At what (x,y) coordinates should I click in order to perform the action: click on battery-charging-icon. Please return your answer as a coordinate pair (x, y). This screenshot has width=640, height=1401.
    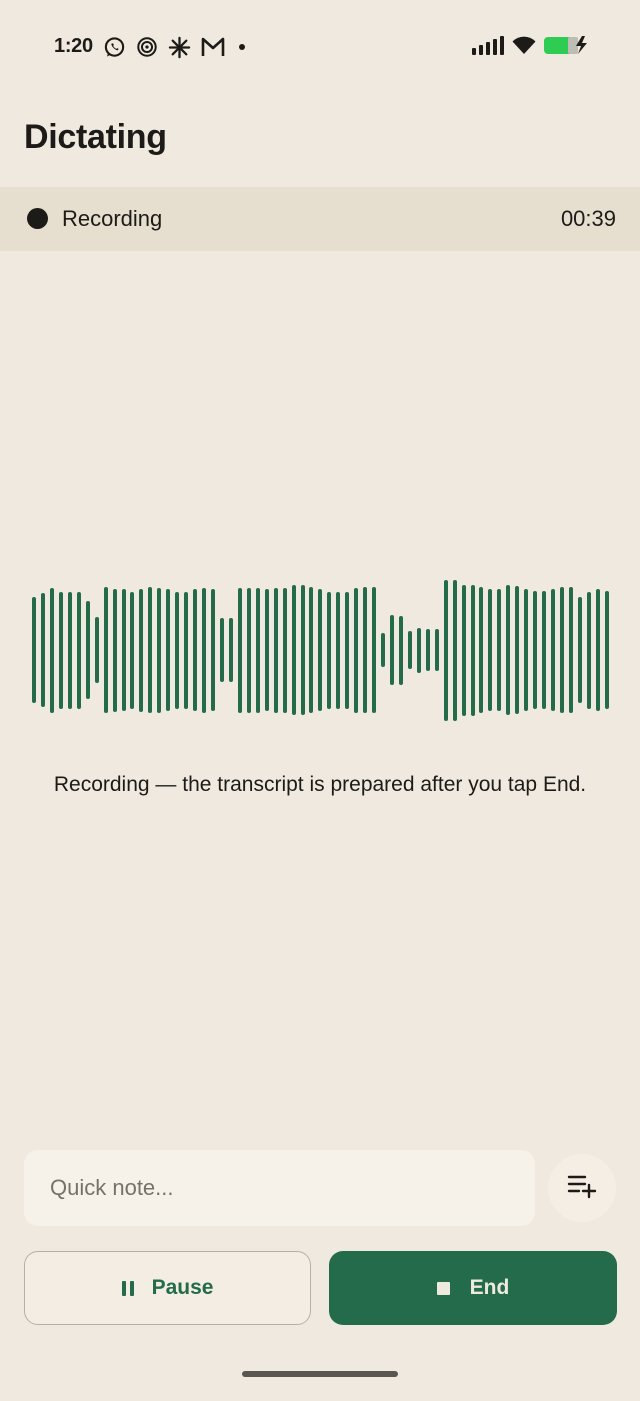
    Looking at the image, I should click on (566, 47).